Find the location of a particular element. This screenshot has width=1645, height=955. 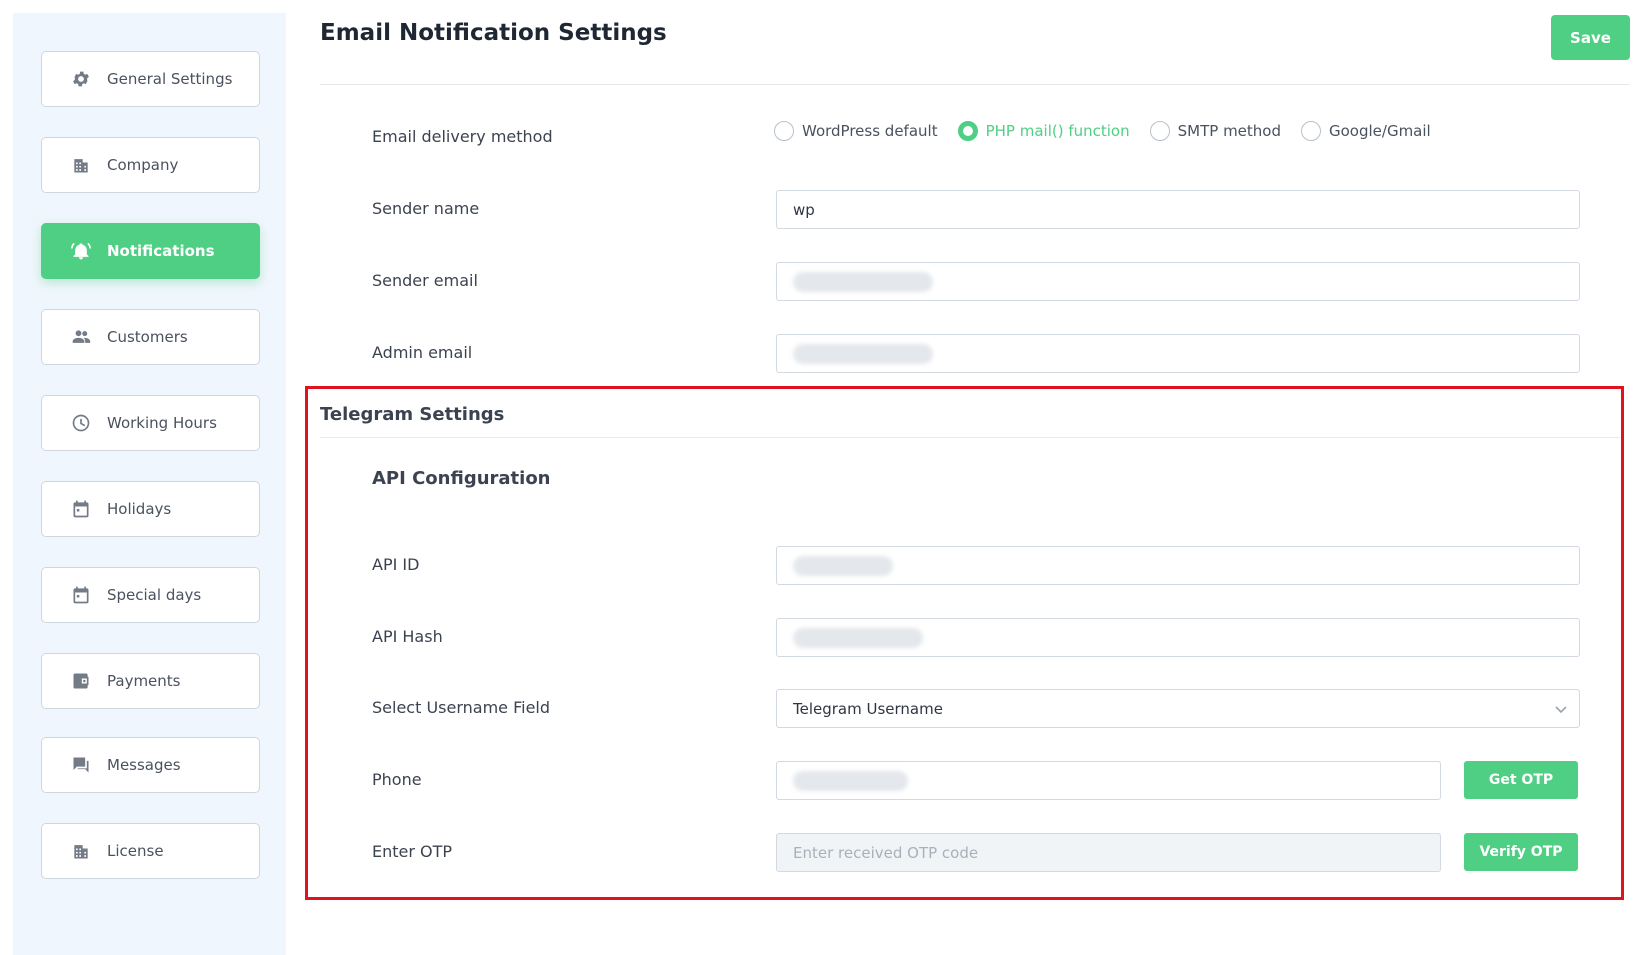

sidebar-item-customers: Customers is located at coordinates (150, 337).